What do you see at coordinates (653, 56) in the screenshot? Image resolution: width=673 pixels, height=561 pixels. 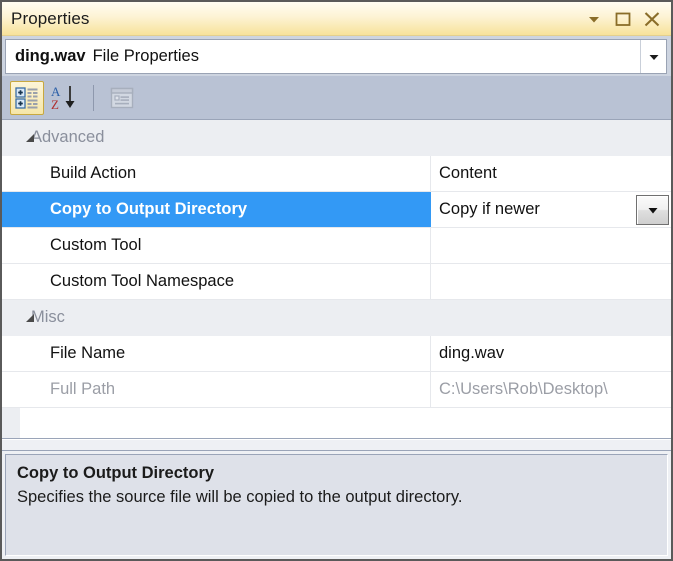 I see `object-selector-chevron-down-icon` at bounding box center [653, 56].